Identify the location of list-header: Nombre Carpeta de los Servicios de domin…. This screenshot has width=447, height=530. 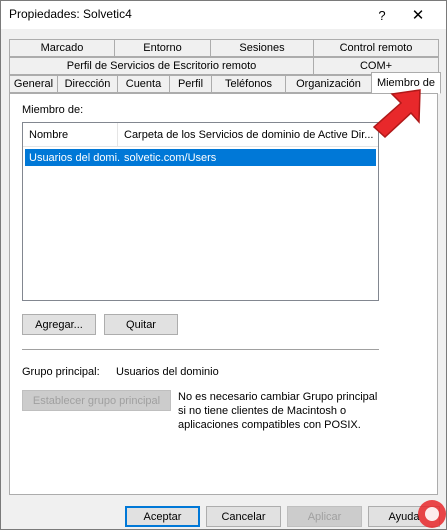
(200, 135).